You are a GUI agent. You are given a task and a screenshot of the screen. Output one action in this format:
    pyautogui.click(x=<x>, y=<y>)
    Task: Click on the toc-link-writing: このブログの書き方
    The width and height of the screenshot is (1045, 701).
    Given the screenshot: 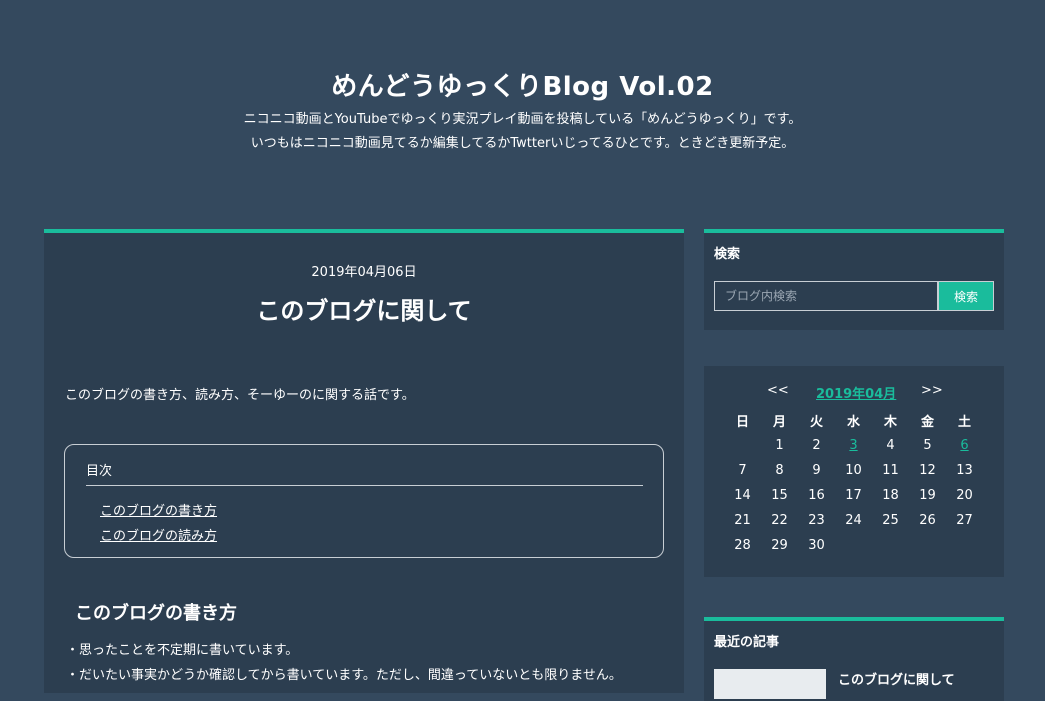 What is the action you would take?
    pyautogui.click(x=158, y=509)
    